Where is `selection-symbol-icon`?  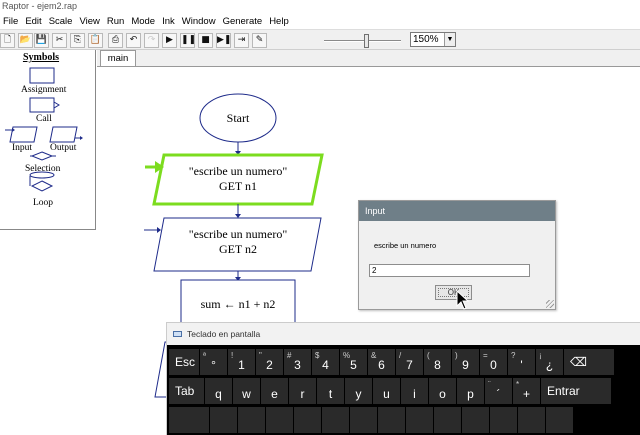 selection-symbol-icon is located at coordinates (43, 156).